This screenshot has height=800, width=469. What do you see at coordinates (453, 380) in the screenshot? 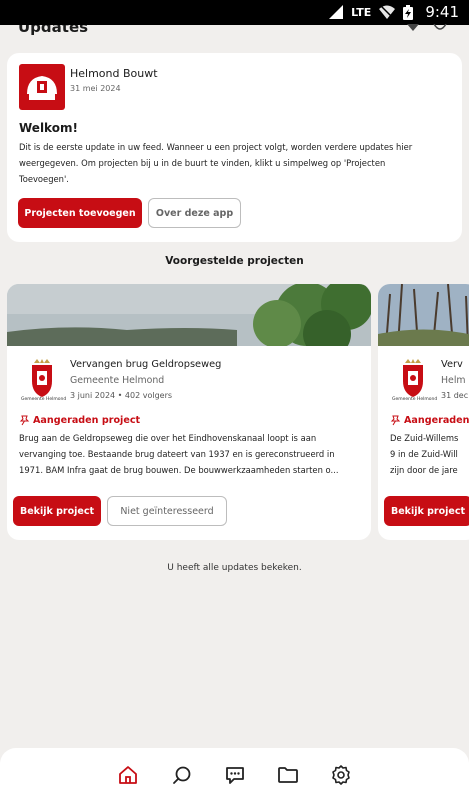
I see `project-organization: Helm` at bounding box center [453, 380].